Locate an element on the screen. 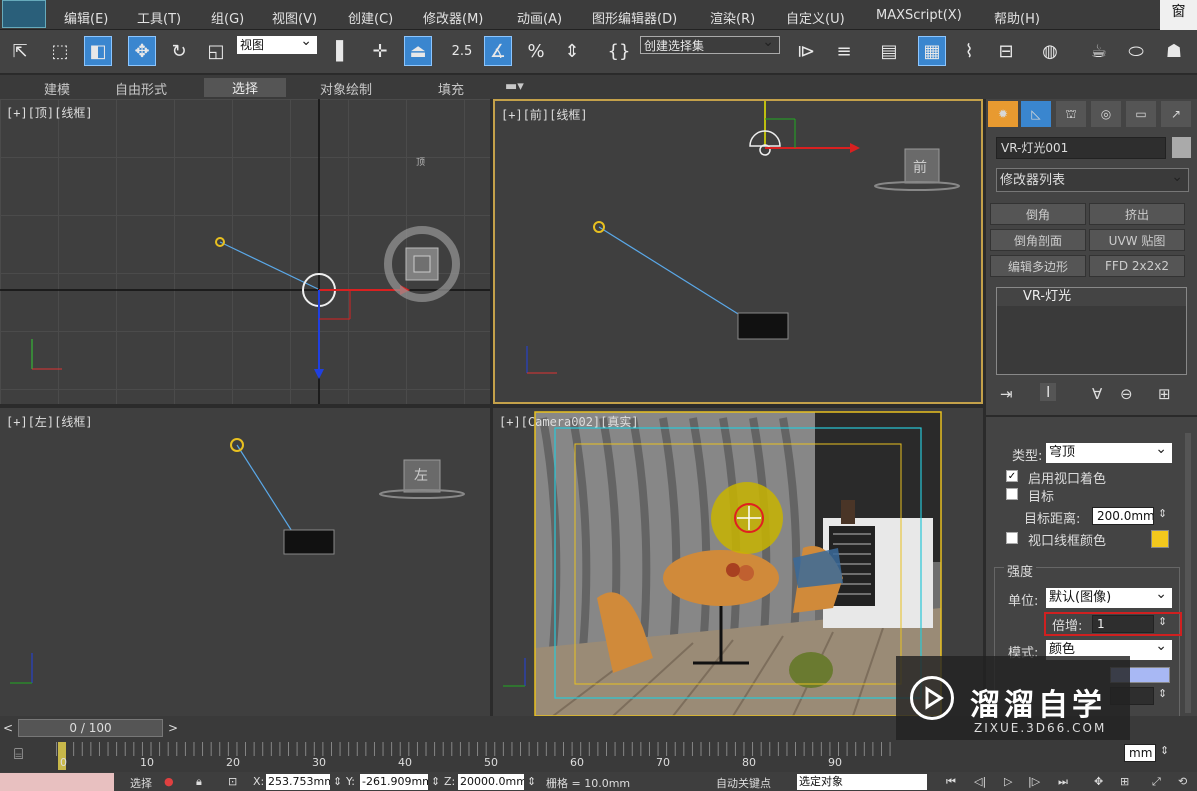  view-cube-top-label: 顶 is located at coordinates (420, 161).